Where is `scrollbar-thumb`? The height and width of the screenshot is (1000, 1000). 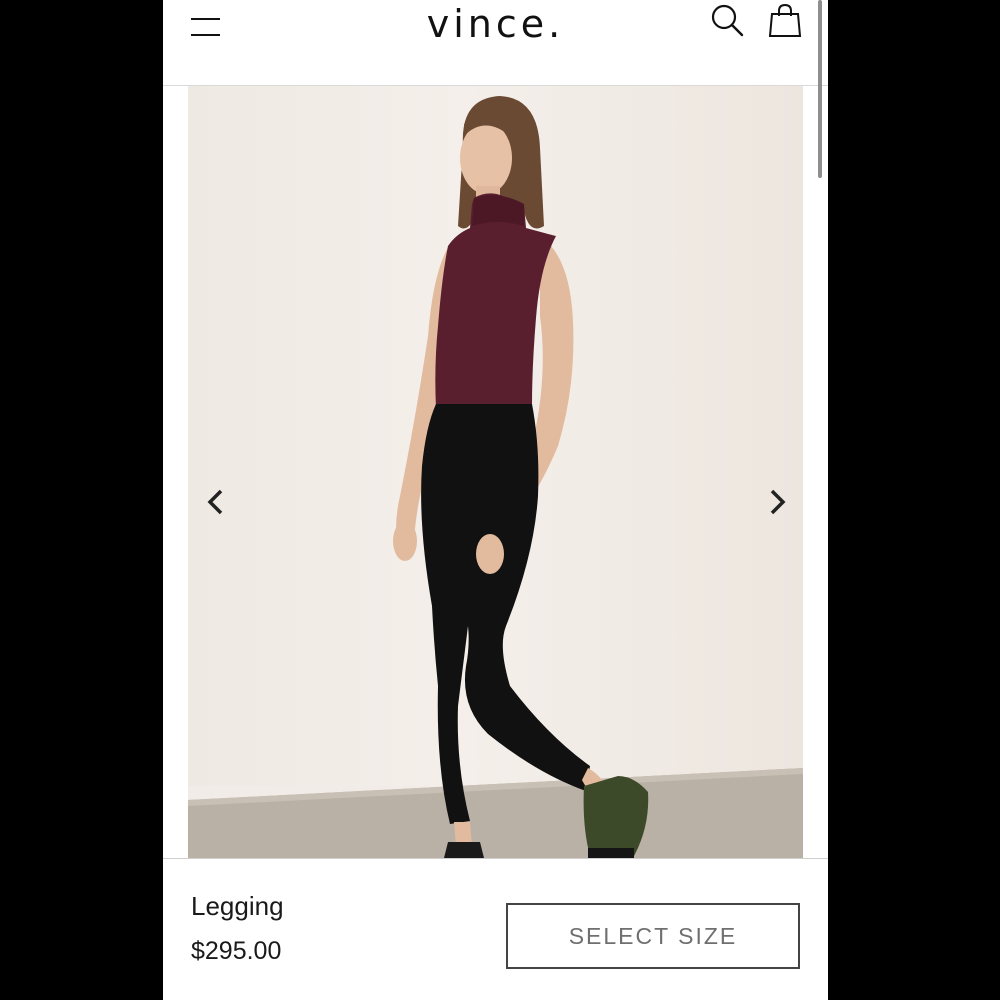 scrollbar-thumb is located at coordinates (820, 89).